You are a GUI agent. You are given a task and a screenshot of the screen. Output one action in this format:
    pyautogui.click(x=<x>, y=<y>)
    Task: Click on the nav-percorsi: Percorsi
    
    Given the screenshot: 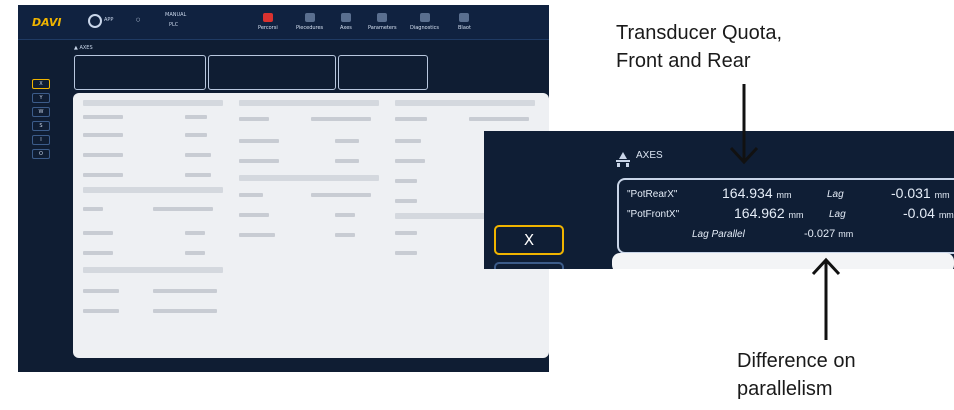 What is the action you would take?
    pyautogui.click(x=268, y=22)
    